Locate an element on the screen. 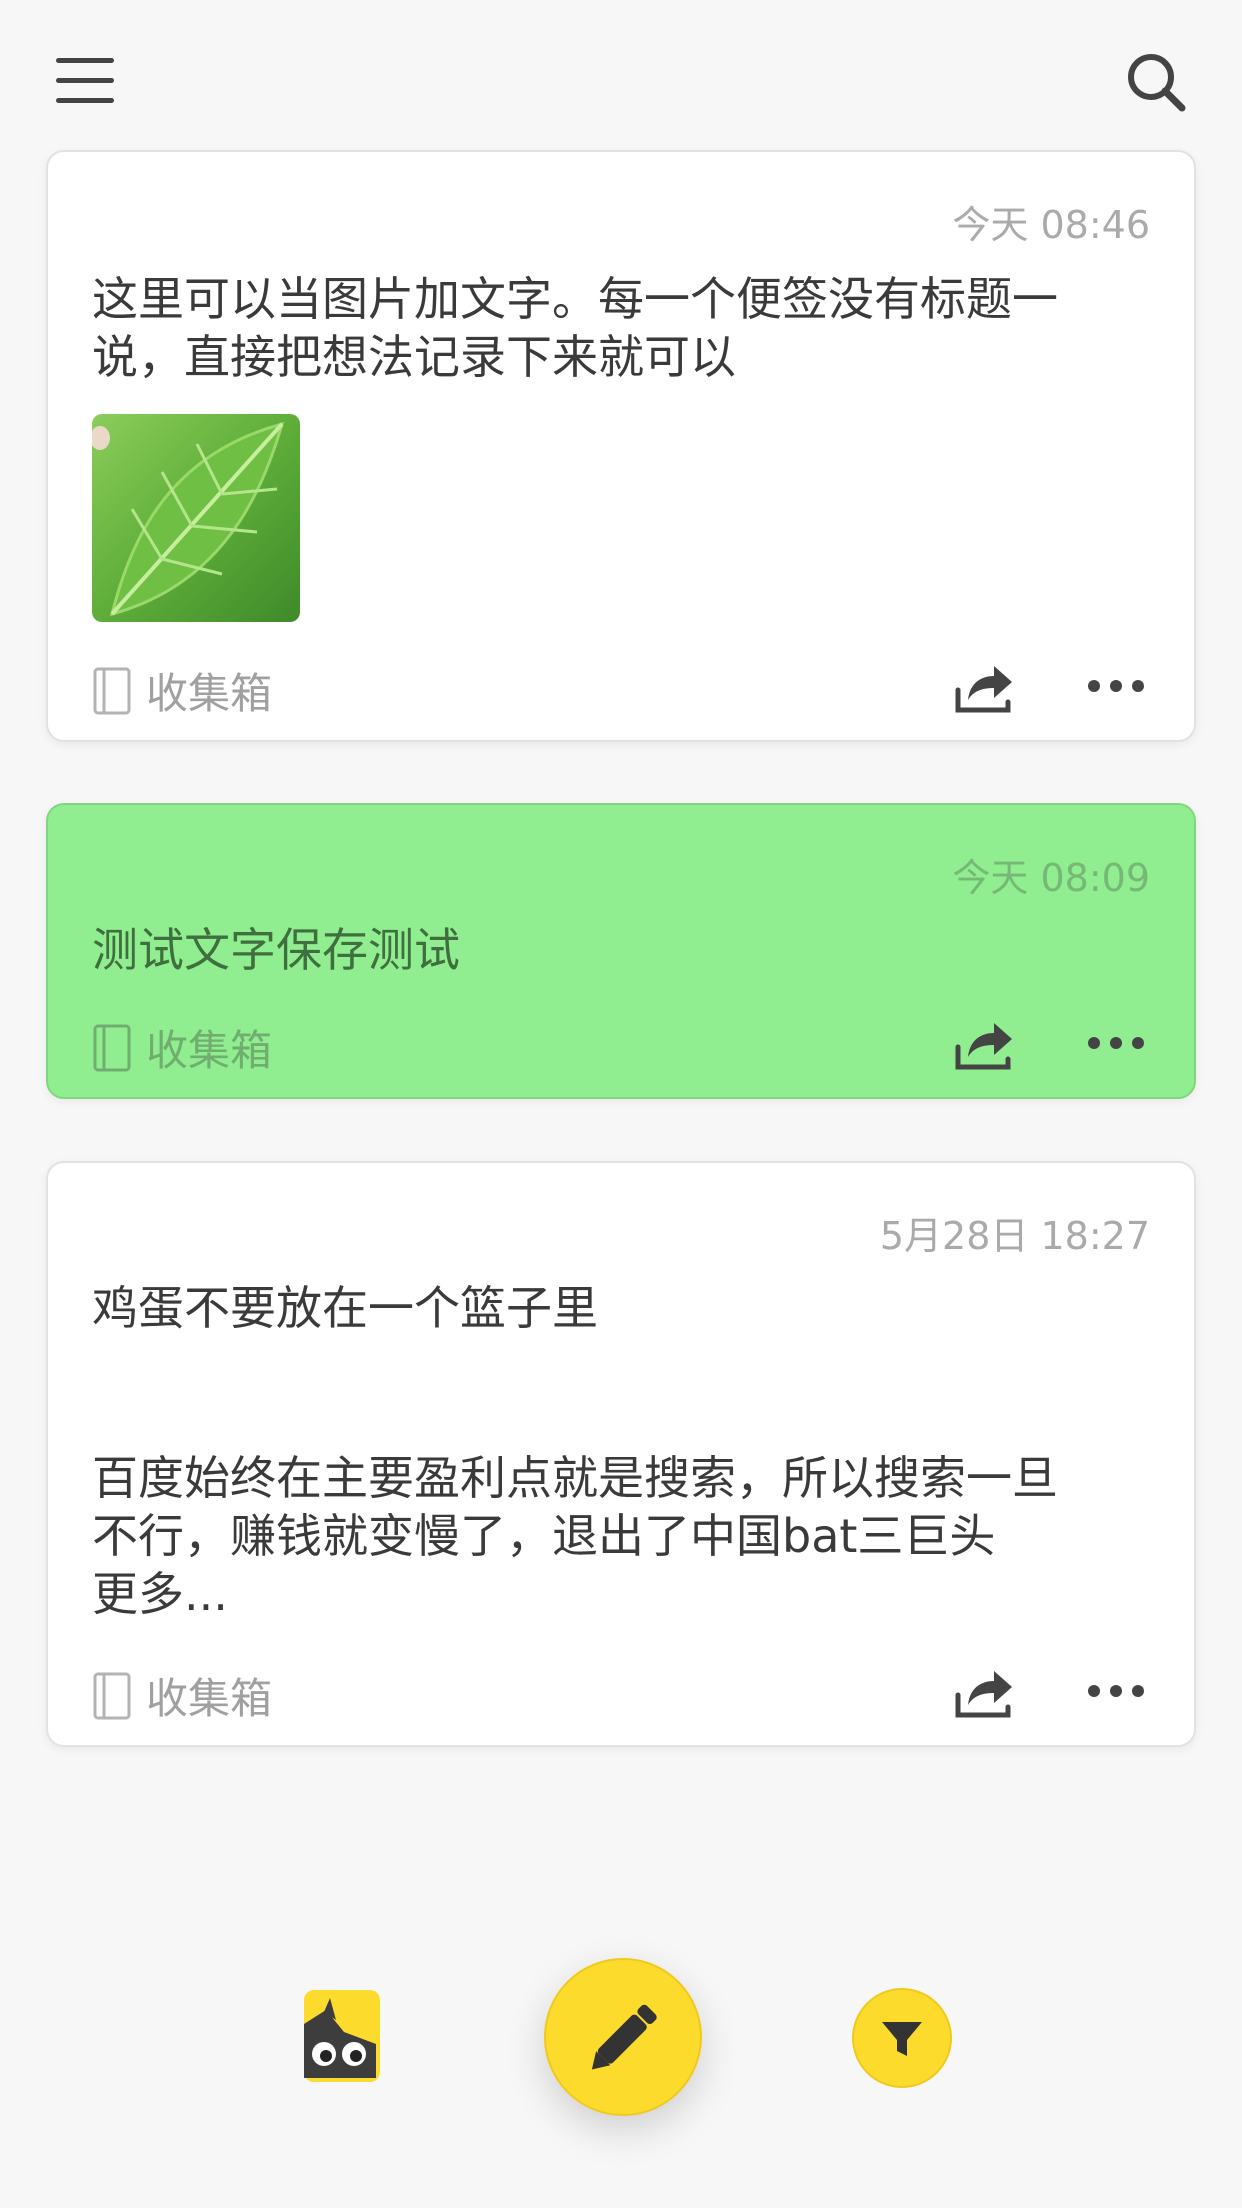 The height and width of the screenshot is (2208, 1242). hamburger-icon is located at coordinates (85, 81).